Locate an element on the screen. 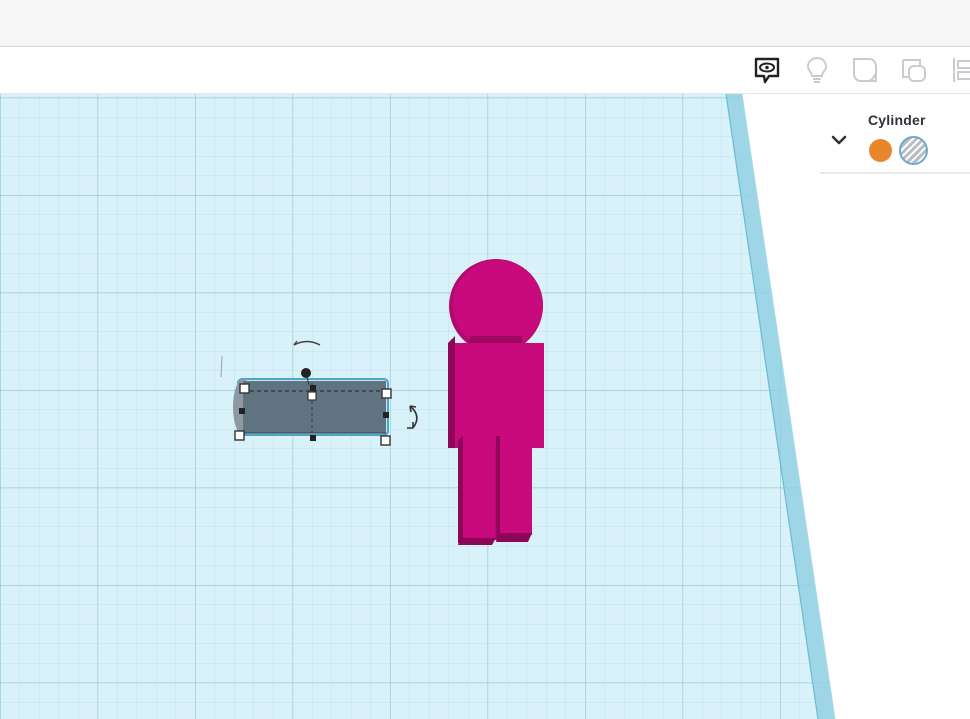  collapse-chevron-icon is located at coordinates (839, 140).